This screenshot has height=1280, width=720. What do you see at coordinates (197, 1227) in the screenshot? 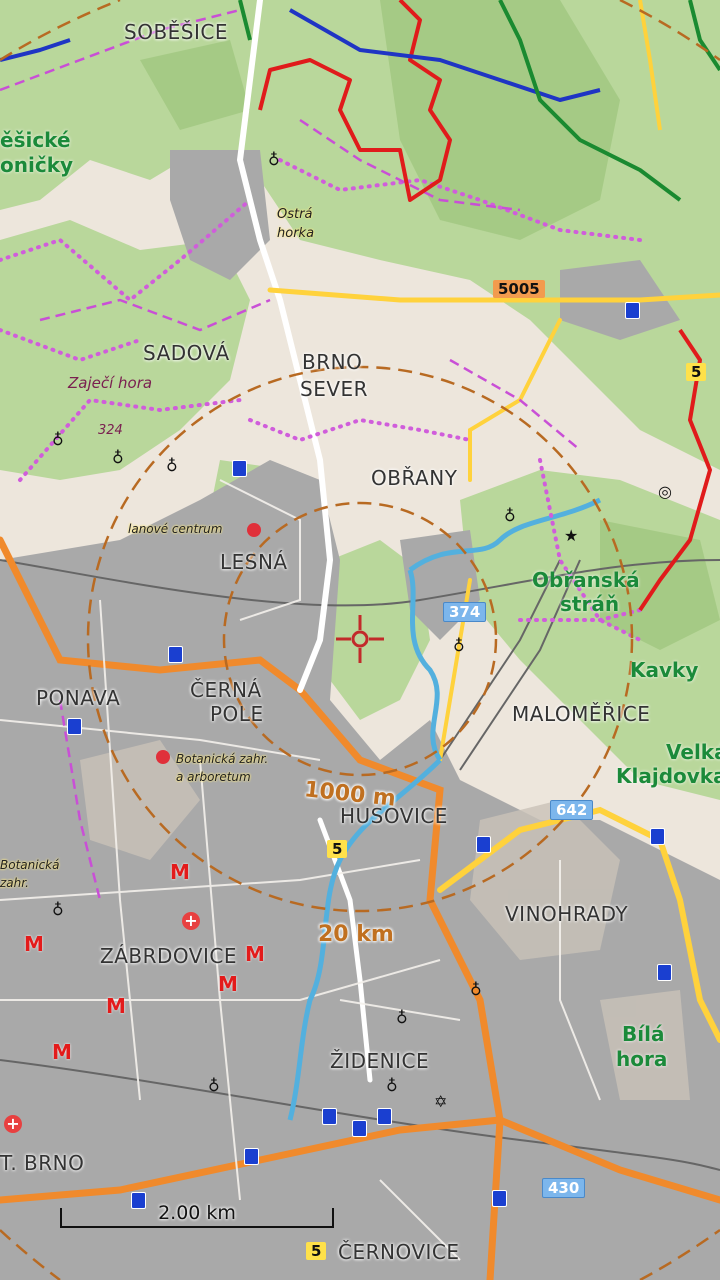
I see `scale-bar-line` at bounding box center [197, 1227].